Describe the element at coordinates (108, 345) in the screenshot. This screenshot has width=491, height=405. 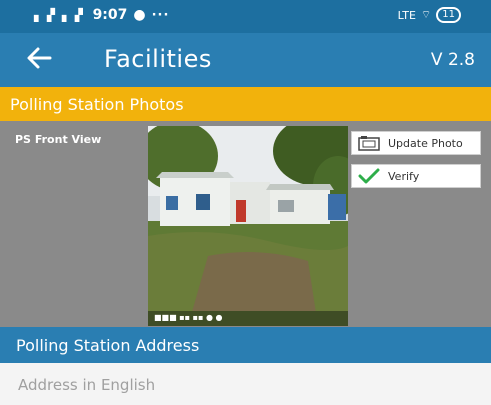
I see `address-section-title: Polling Station Address` at that location.